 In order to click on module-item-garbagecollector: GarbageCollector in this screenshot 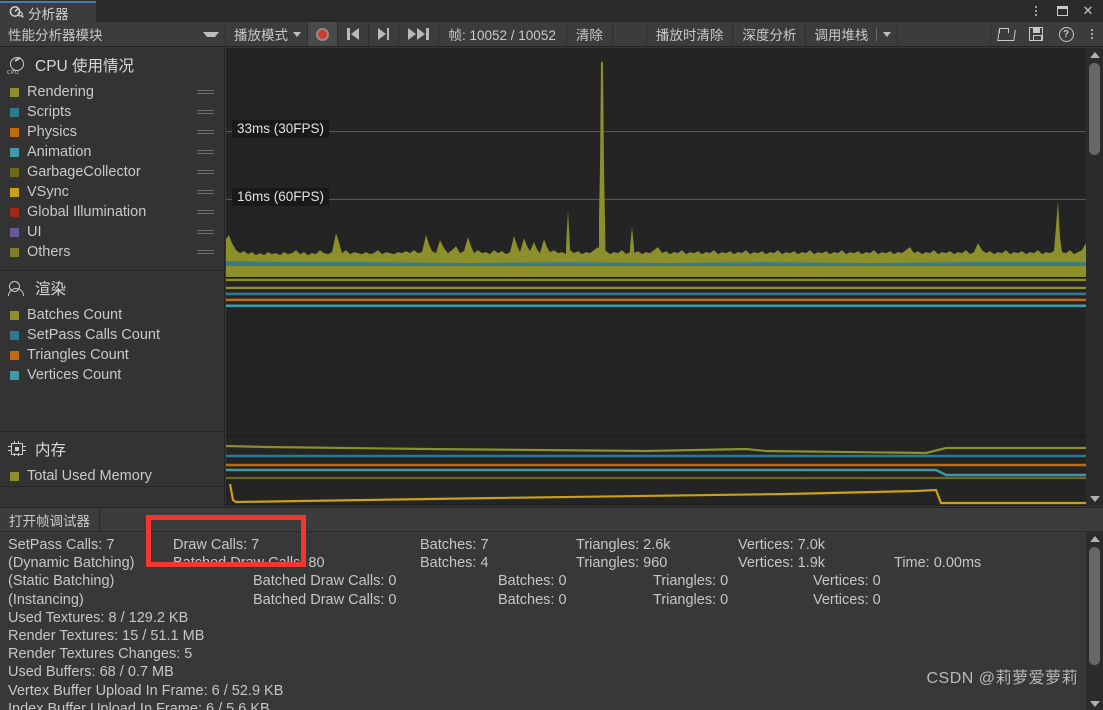, I will do `click(112, 172)`.